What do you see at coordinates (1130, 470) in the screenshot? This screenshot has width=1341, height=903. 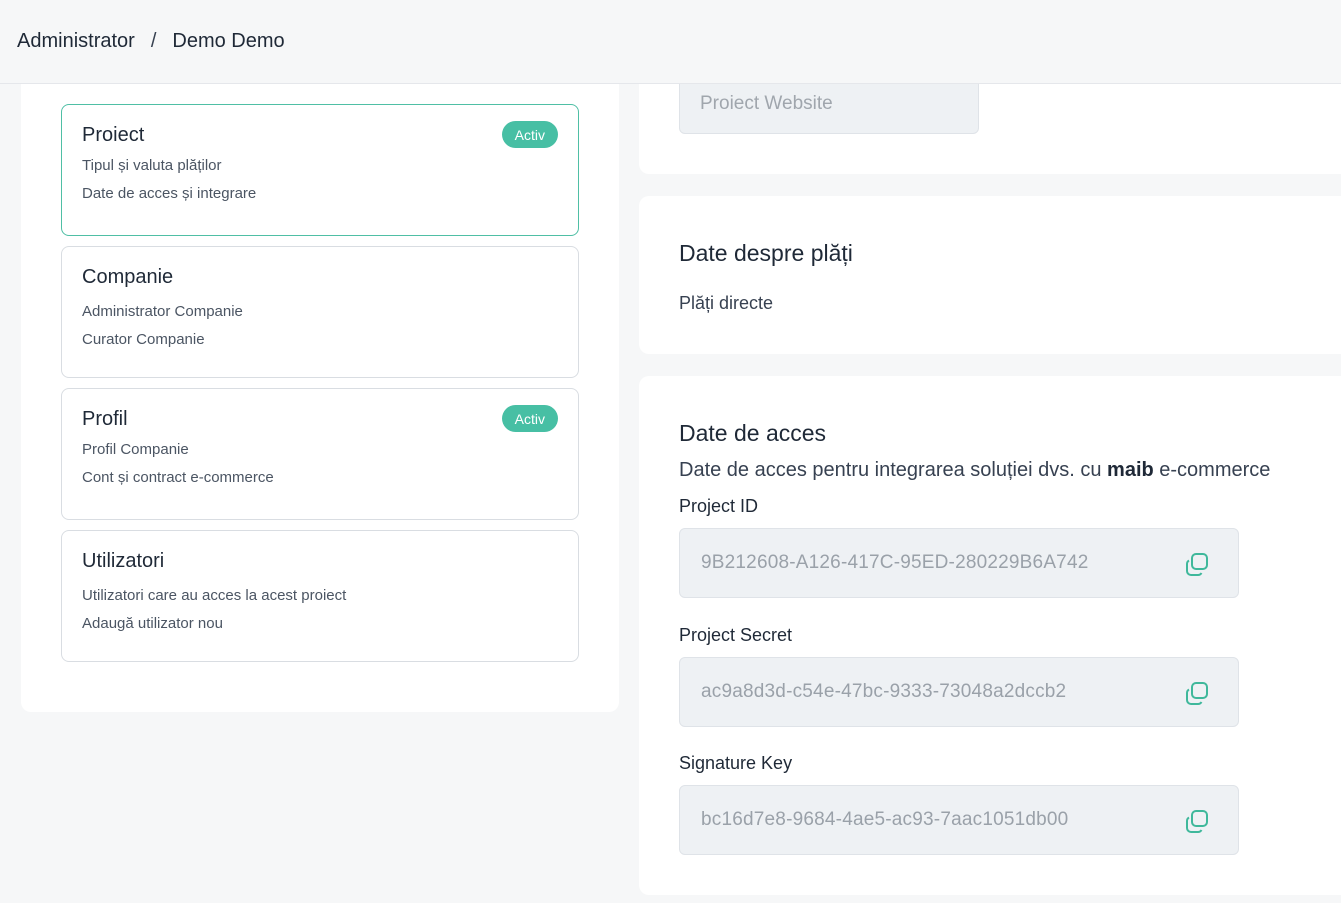 I see `brand-name: maib` at bounding box center [1130, 470].